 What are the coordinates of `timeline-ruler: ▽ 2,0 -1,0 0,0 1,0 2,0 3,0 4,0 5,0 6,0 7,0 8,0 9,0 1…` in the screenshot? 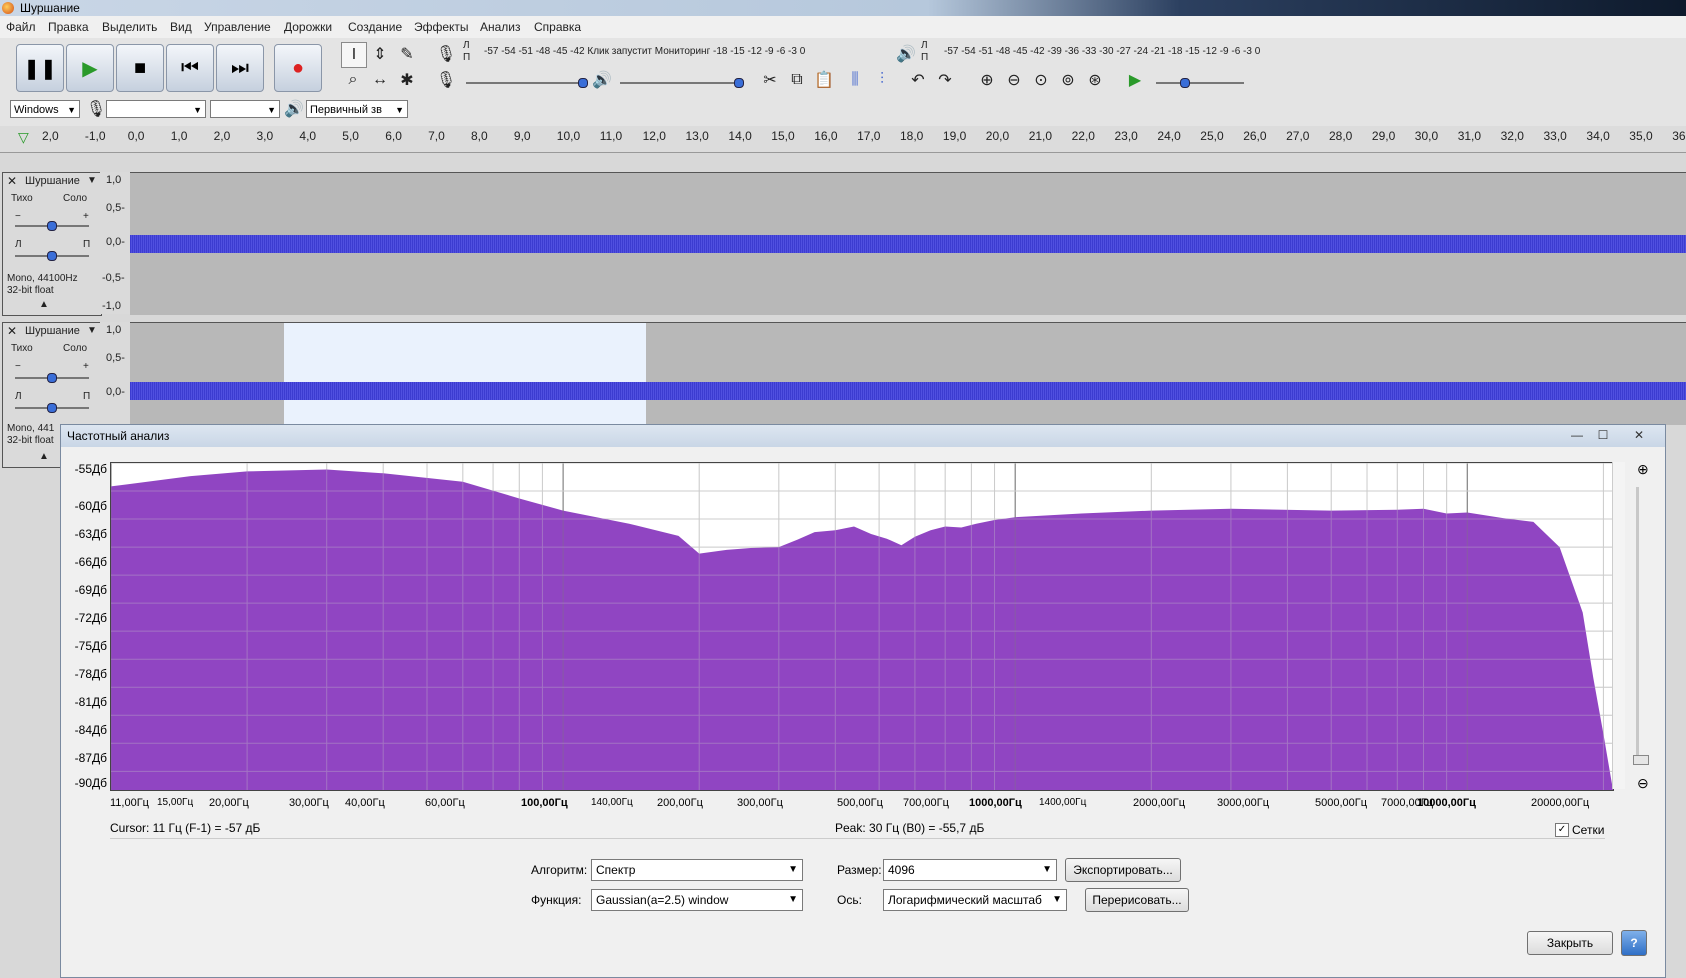 It's located at (843, 139).